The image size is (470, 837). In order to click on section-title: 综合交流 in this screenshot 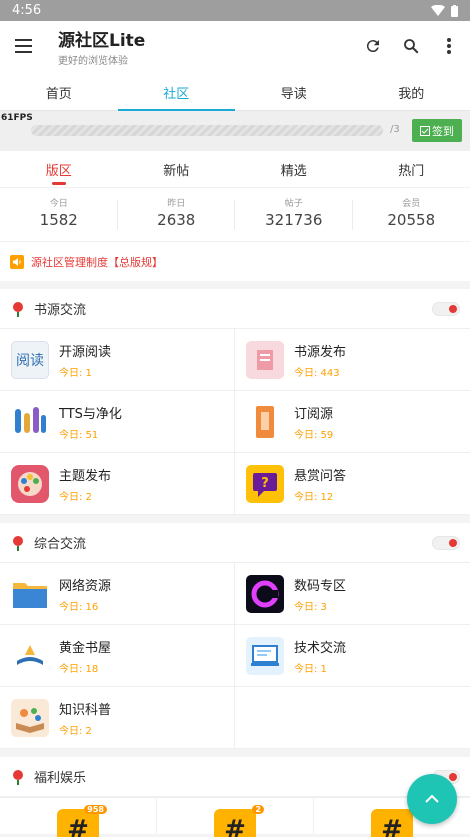, I will do `click(60, 544)`.